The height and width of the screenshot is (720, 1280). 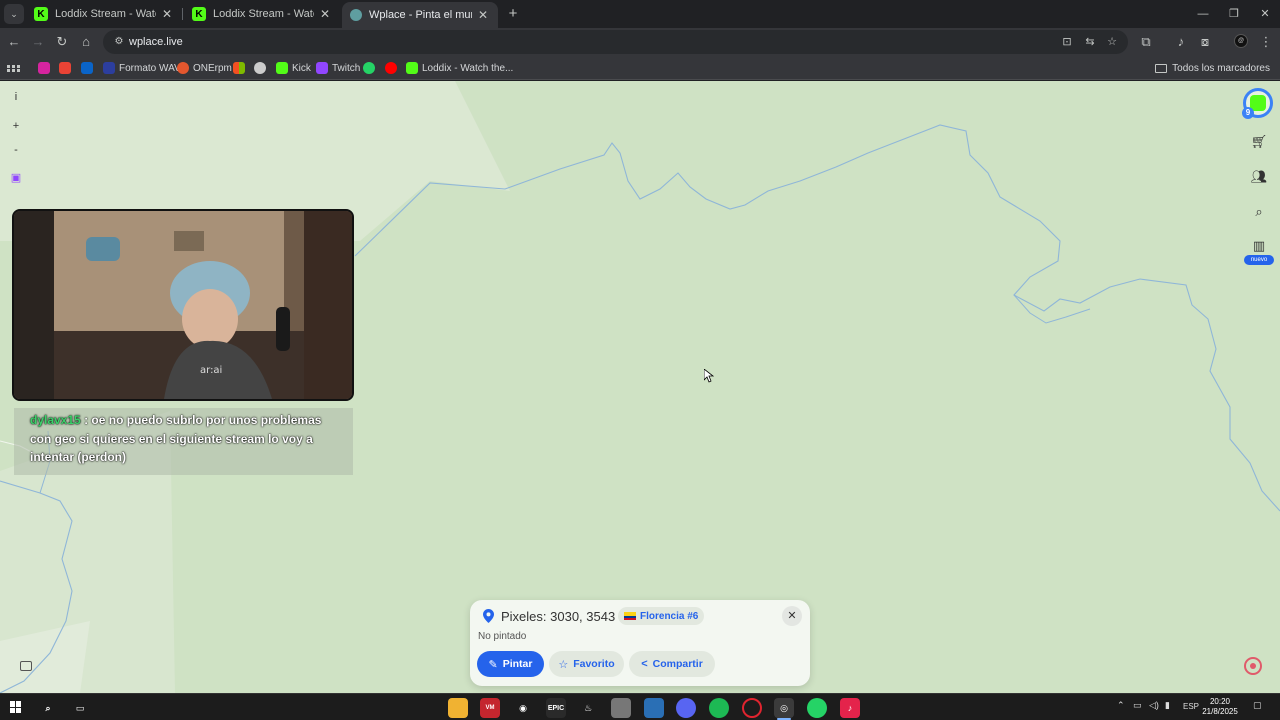 I want to click on apps-icon, so click(x=14, y=68).